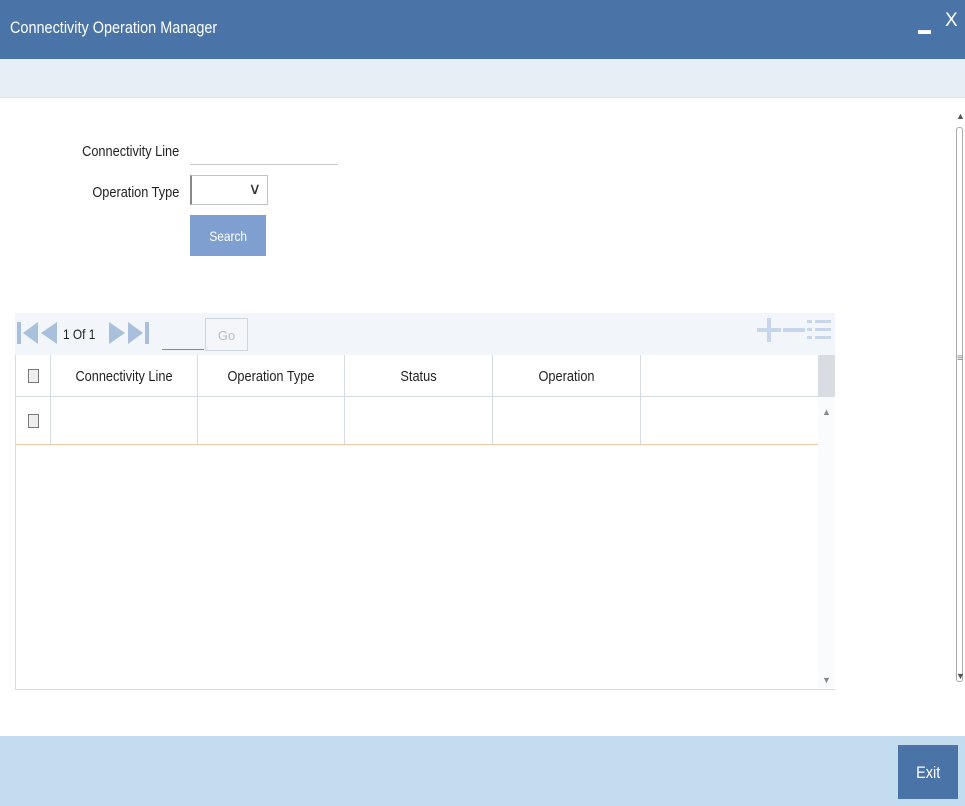 The height and width of the screenshot is (806, 965). I want to click on column-header-operation: Operation, so click(567, 375).